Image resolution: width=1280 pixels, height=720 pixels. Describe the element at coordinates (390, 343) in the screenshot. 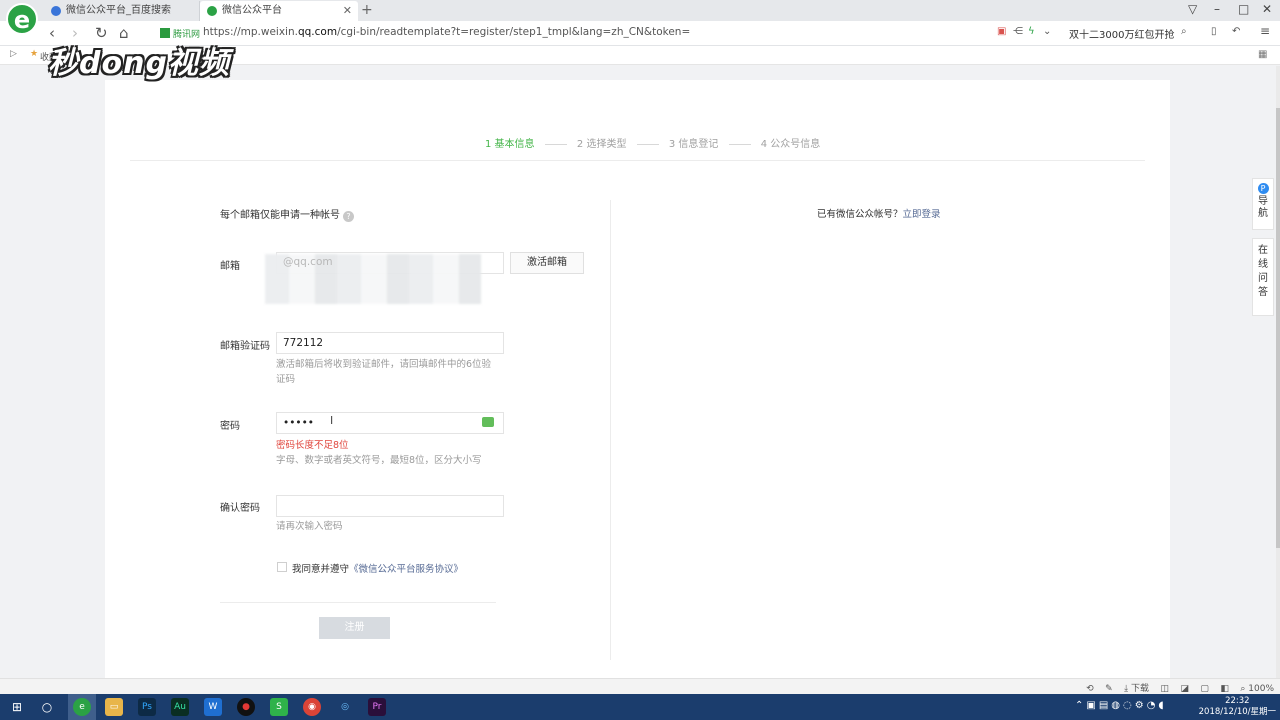

I see `verification-code-input: 772112` at that location.